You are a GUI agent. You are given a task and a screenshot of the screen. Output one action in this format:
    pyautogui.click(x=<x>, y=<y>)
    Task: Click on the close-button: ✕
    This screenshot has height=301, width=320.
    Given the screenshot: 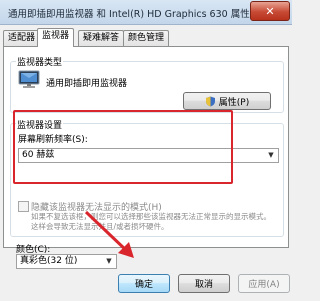 What is the action you would take?
    pyautogui.click(x=270, y=11)
    